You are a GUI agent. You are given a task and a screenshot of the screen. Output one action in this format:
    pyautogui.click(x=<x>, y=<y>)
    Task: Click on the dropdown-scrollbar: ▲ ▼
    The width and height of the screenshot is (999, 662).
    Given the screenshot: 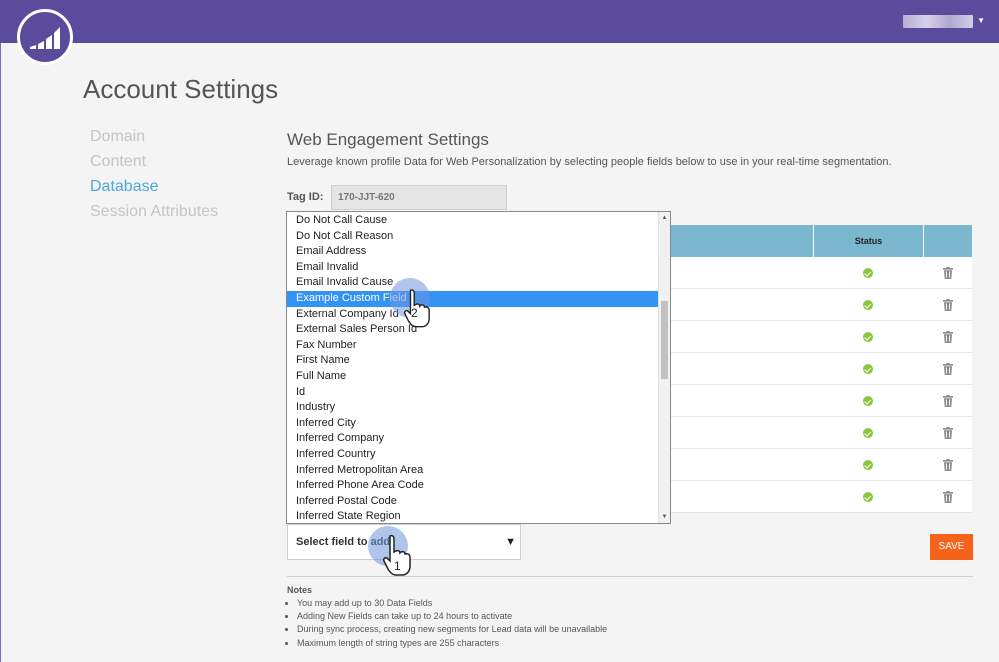 What is the action you would take?
    pyautogui.click(x=664, y=367)
    